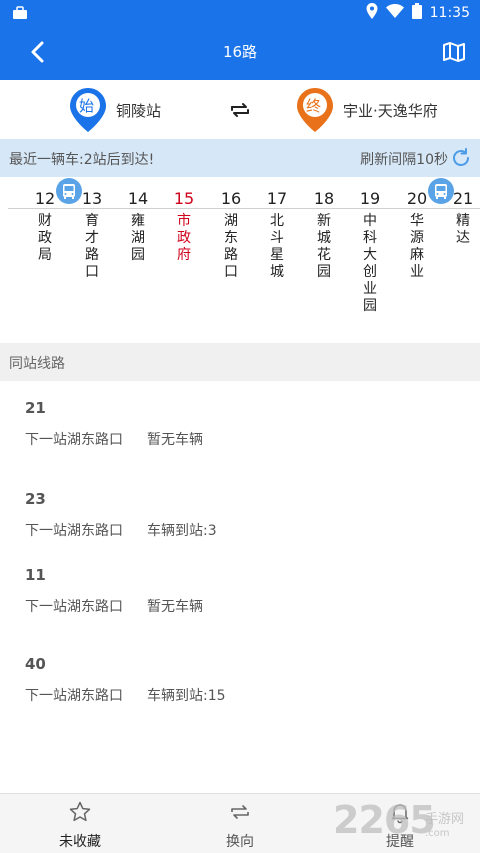  Describe the element at coordinates (417, 198) in the screenshot. I see `station-number: 20` at that location.